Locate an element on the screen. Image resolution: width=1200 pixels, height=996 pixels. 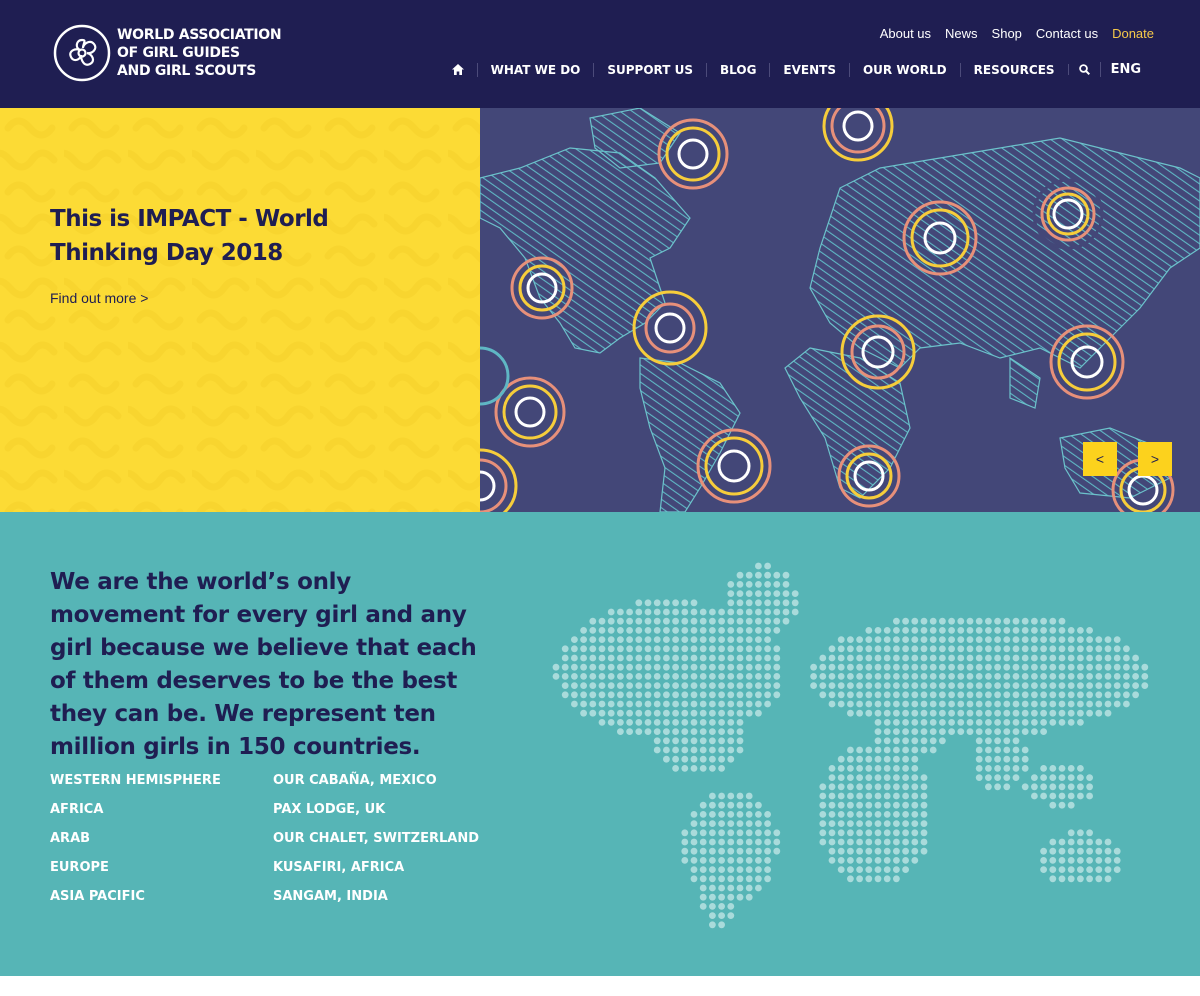
centre-link-sangam: SANGAM, INDIA is located at coordinates (376, 897).